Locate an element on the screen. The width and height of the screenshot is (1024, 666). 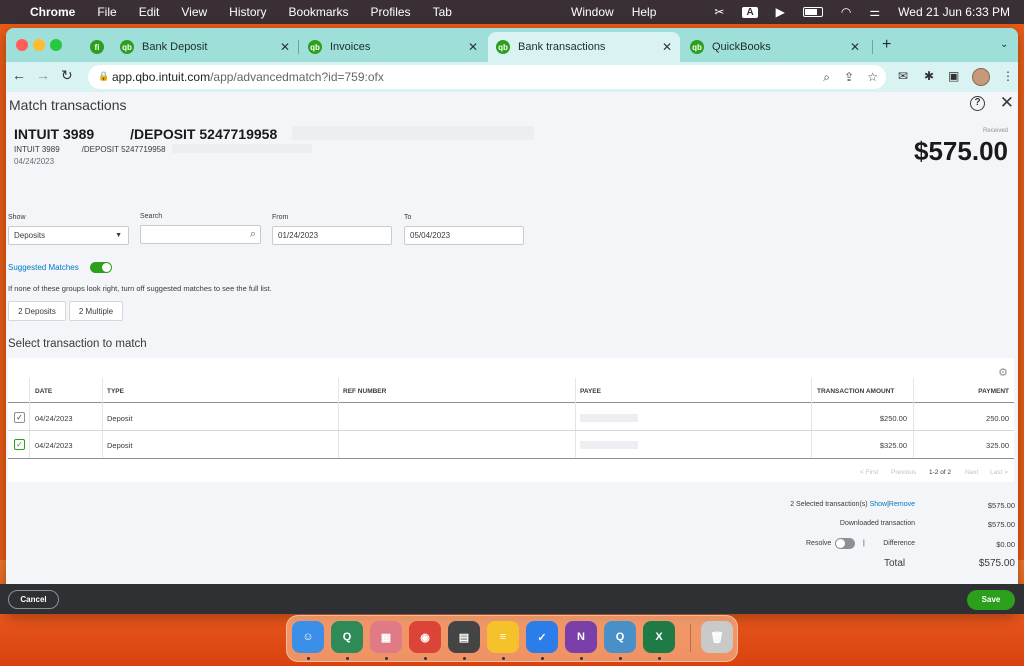
new-tab-button: + is located at coordinates (886, 45).